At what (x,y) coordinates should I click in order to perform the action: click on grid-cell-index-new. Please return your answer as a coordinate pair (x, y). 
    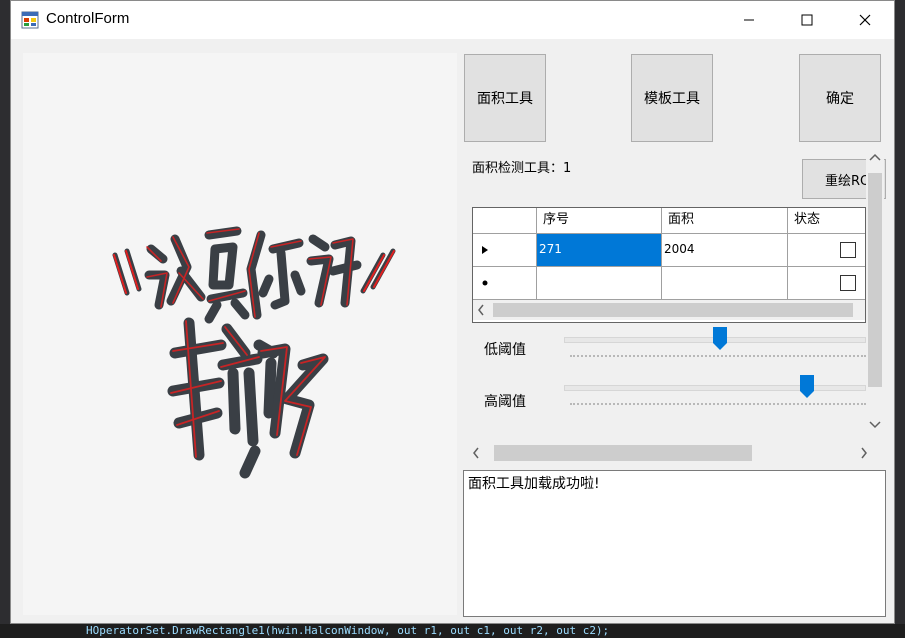
    Looking at the image, I should click on (599, 283).